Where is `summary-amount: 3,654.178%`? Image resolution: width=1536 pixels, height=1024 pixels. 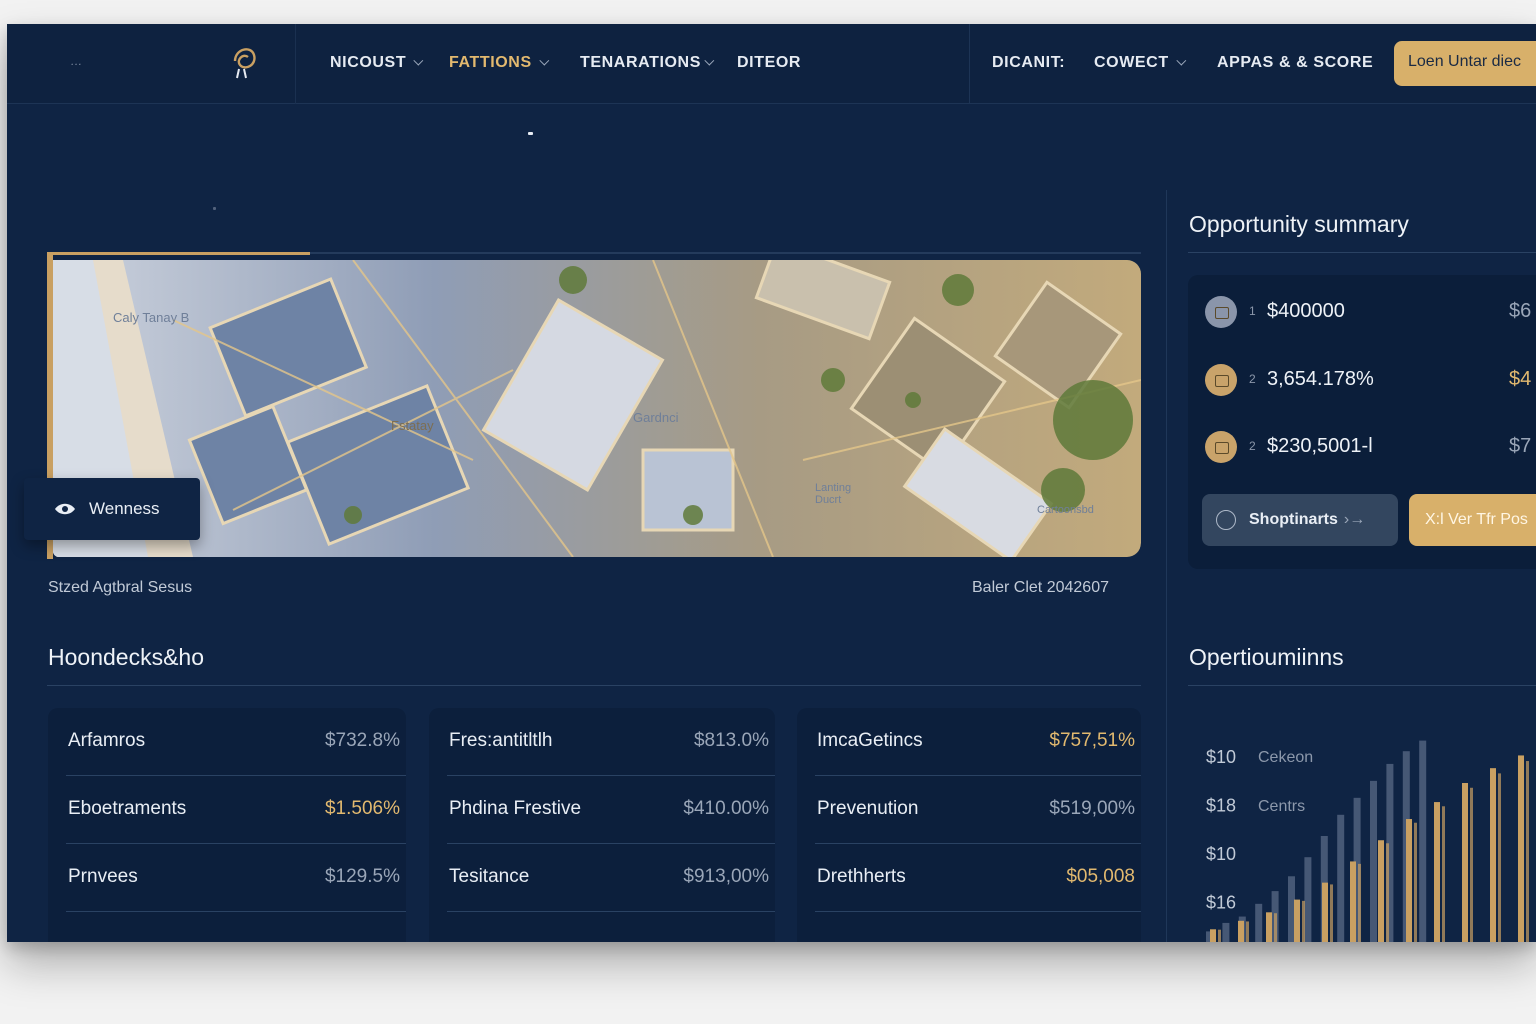 summary-amount: 3,654.178% is located at coordinates (1320, 379).